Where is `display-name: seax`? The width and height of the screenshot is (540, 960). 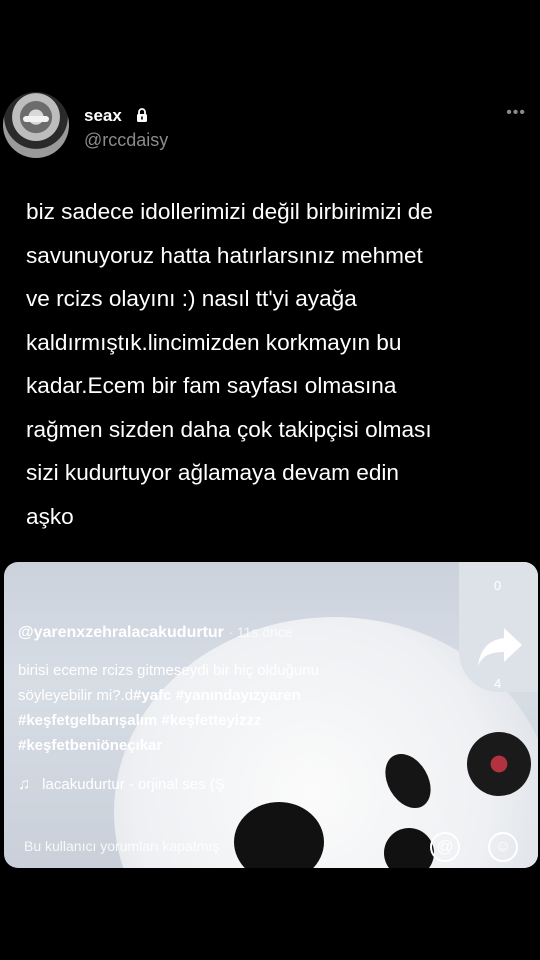
display-name: seax is located at coordinates (103, 116).